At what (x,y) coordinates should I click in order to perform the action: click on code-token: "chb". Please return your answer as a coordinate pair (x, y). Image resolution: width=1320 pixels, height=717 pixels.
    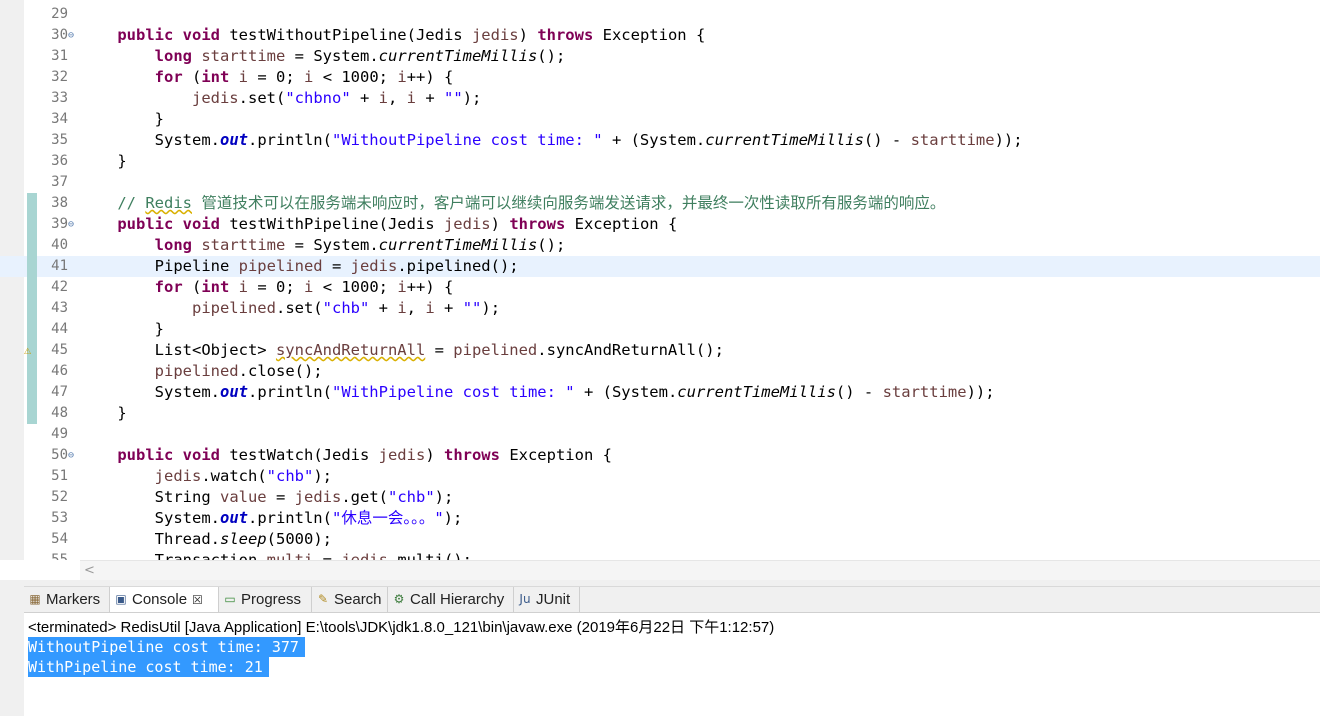
    Looking at the image, I should click on (346, 308).